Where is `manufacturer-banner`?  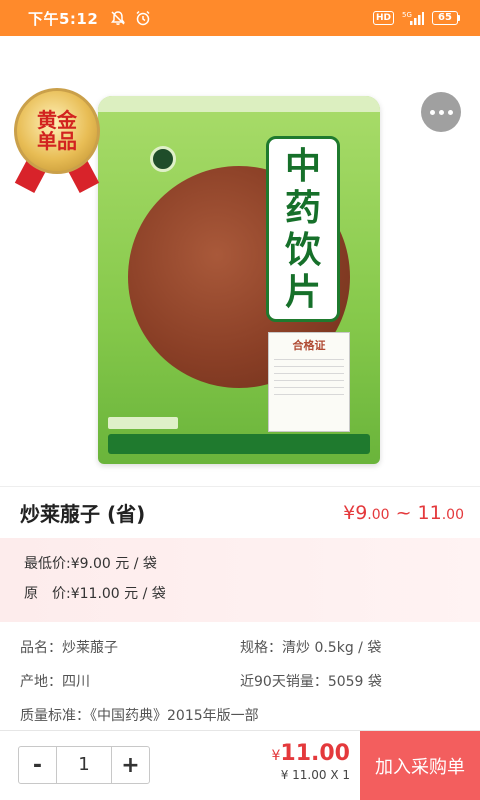
manufacturer-banner is located at coordinates (239, 444).